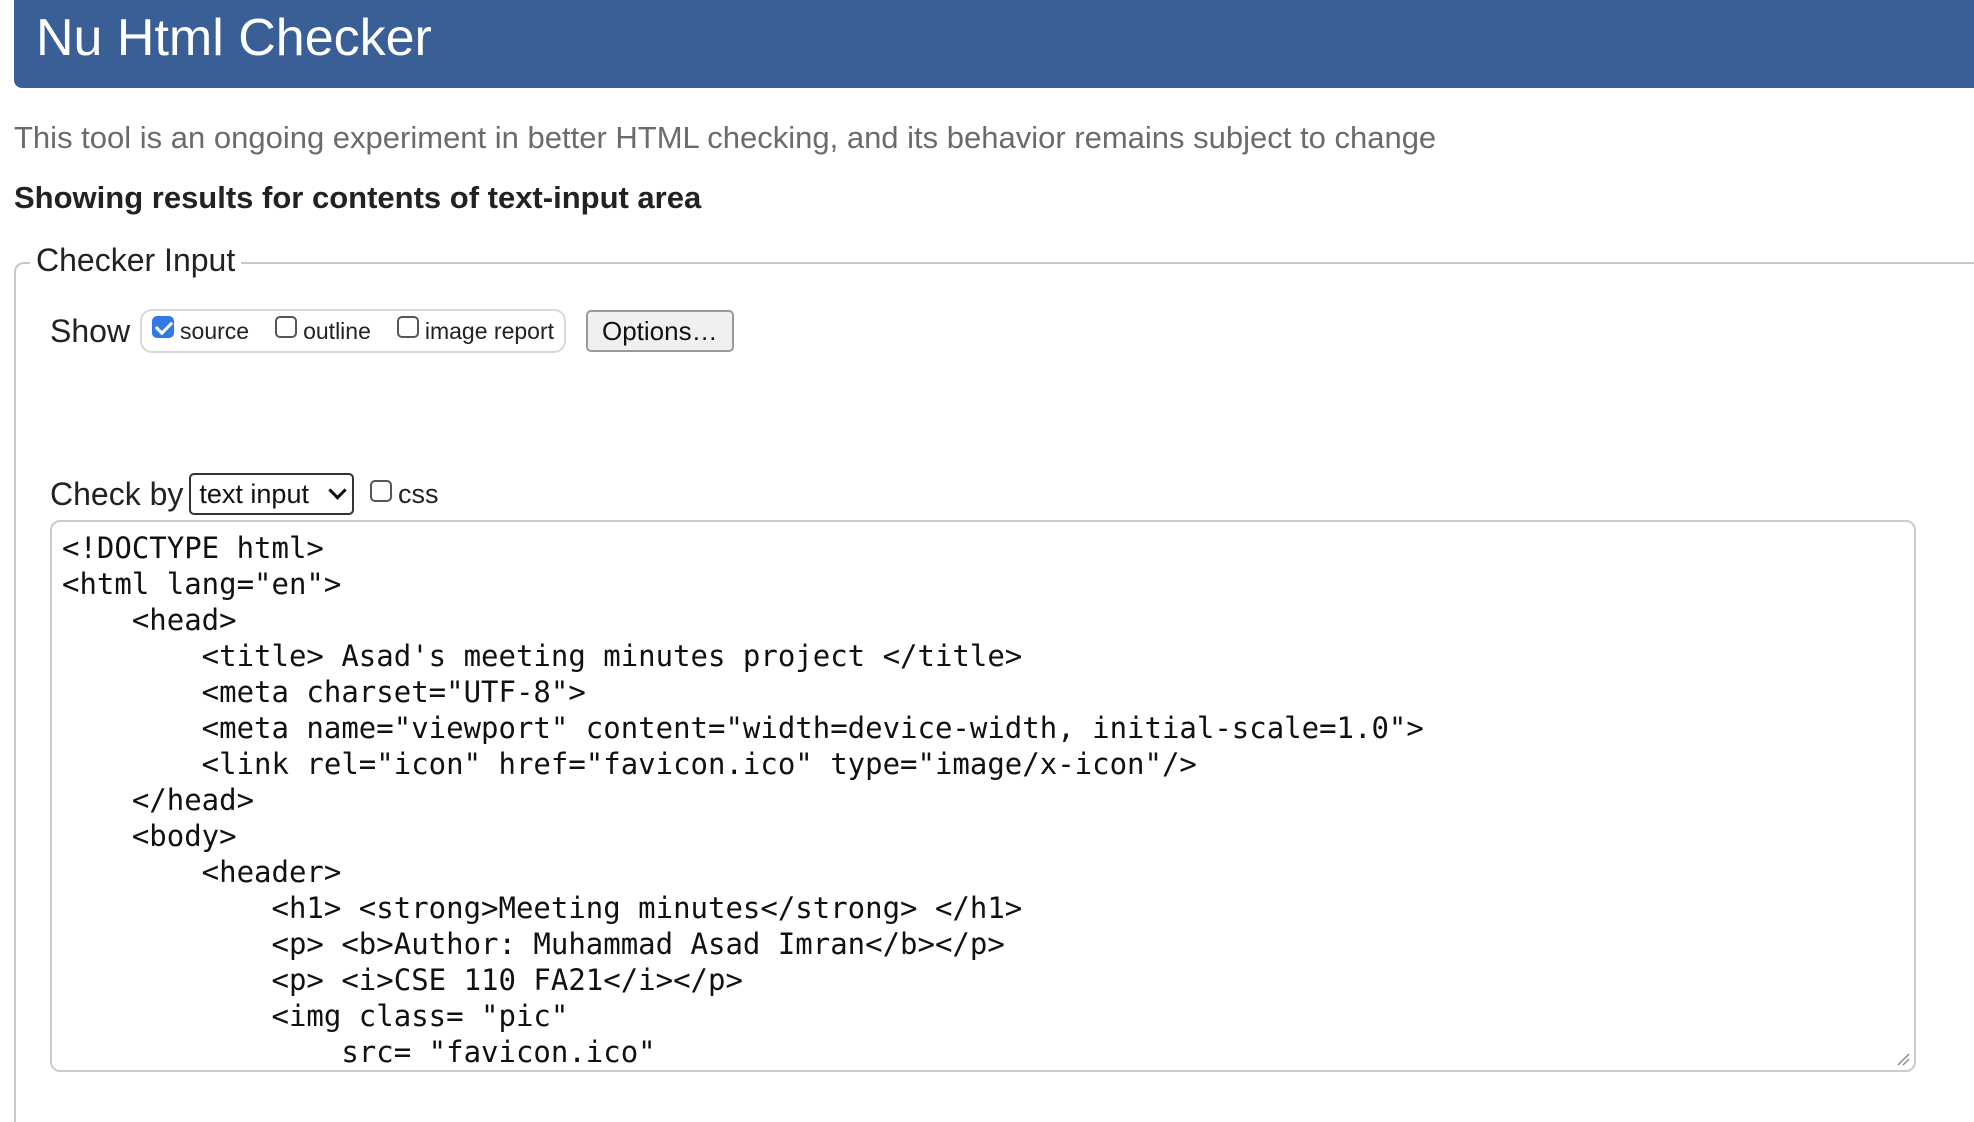 This screenshot has width=1974, height=1122. I want to click on show-outline-option: outline, so click(323, 330).